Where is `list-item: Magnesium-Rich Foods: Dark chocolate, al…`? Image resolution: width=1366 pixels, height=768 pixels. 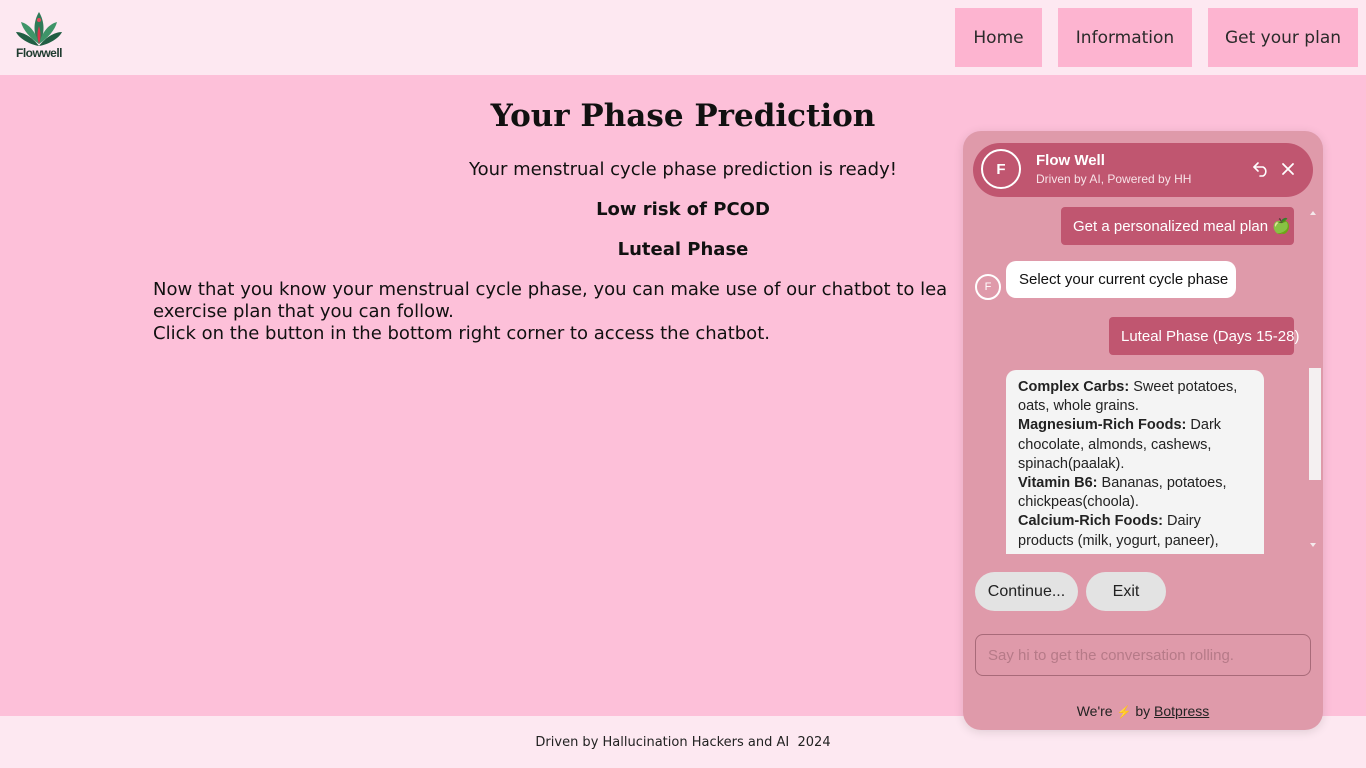 list-item: Magnesium-Rich Foods: Dark chocolate, al… is located at coordinates (1120, 444).